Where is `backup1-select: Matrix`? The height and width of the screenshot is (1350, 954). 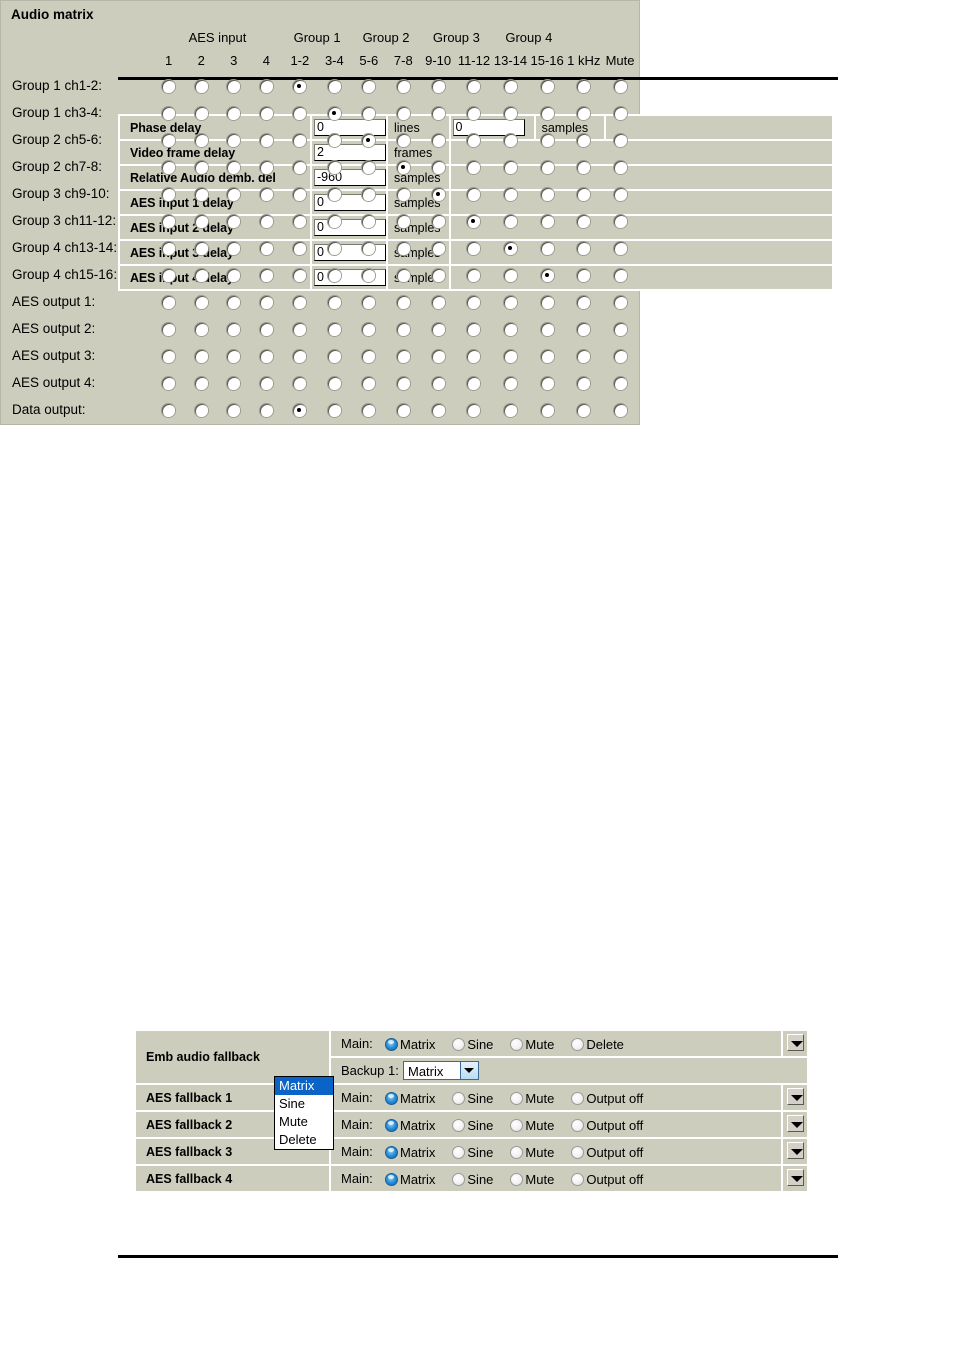 backup1-select: Matrix is located at coordinates (441, 1070).